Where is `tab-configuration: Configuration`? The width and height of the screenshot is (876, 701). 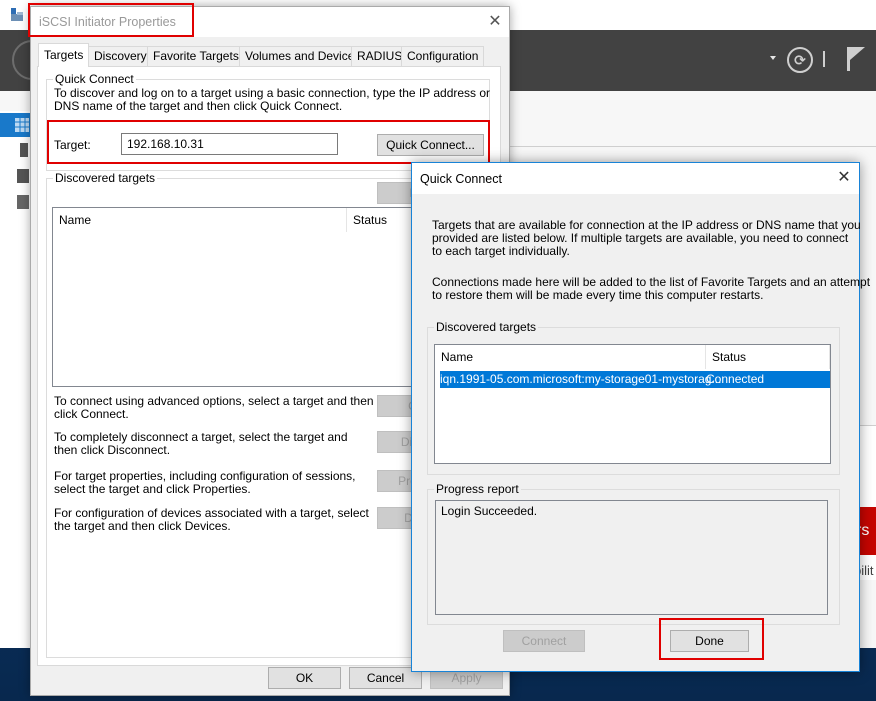 tab-configuration: Configuration is located at coordinates (443, 56).